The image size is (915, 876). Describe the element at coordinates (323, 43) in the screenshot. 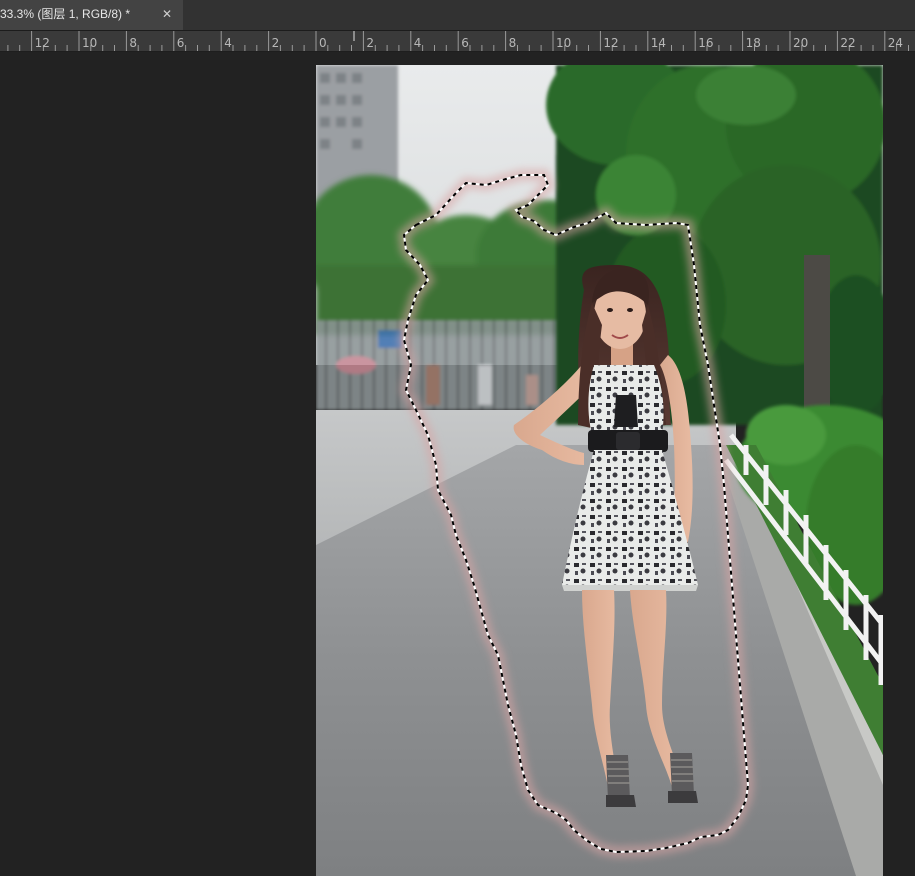

I see `ruler-label: 0` at that location.